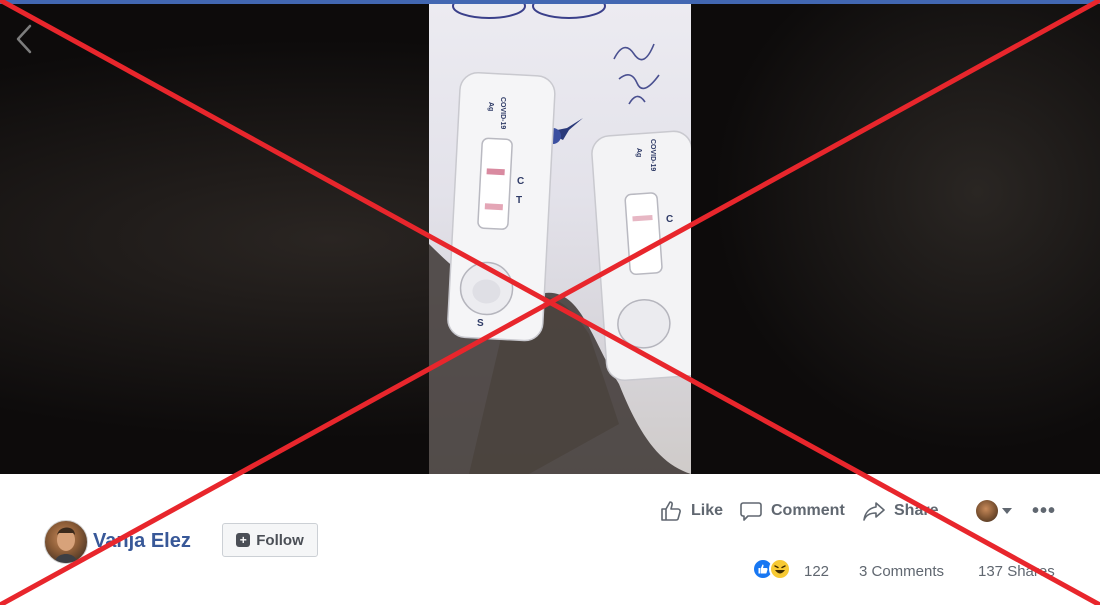 The image size is (1100, 605). Describe the element at coordinates (1016, 571) in the screenshot. I see `shares-count: 137 Shares` at that location.